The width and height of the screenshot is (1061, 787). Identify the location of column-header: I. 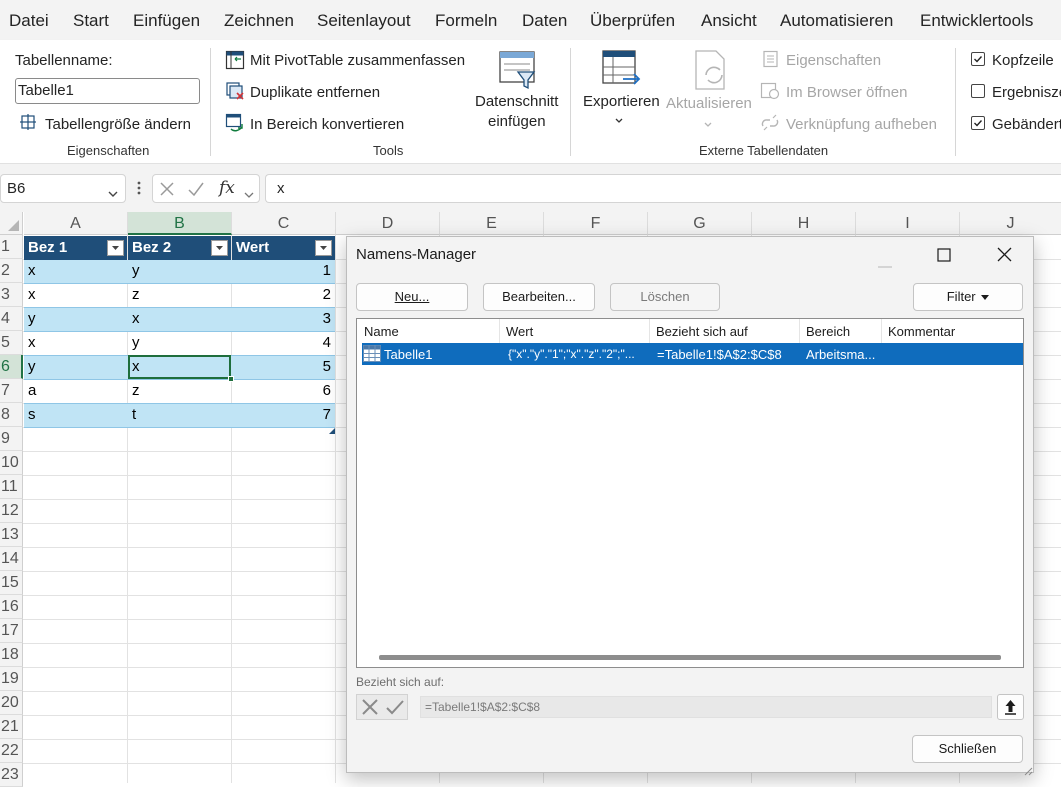
(908, 223).